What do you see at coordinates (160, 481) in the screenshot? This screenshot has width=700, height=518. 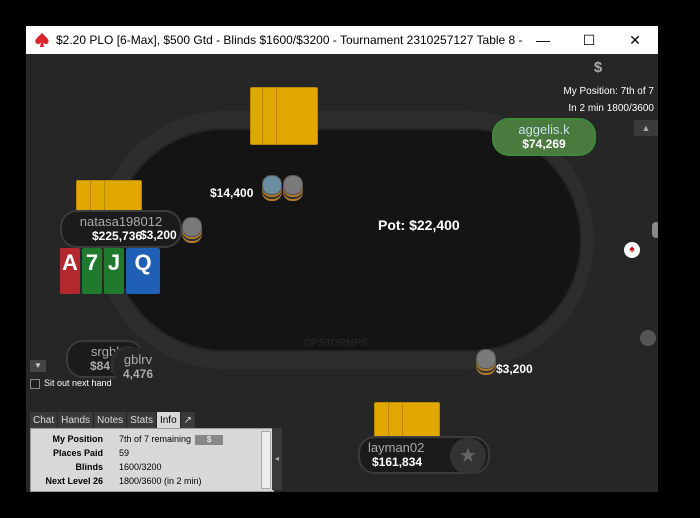 I see `info-value: 1800/3600 (in 2 min)` at bounding box center [160, 481].